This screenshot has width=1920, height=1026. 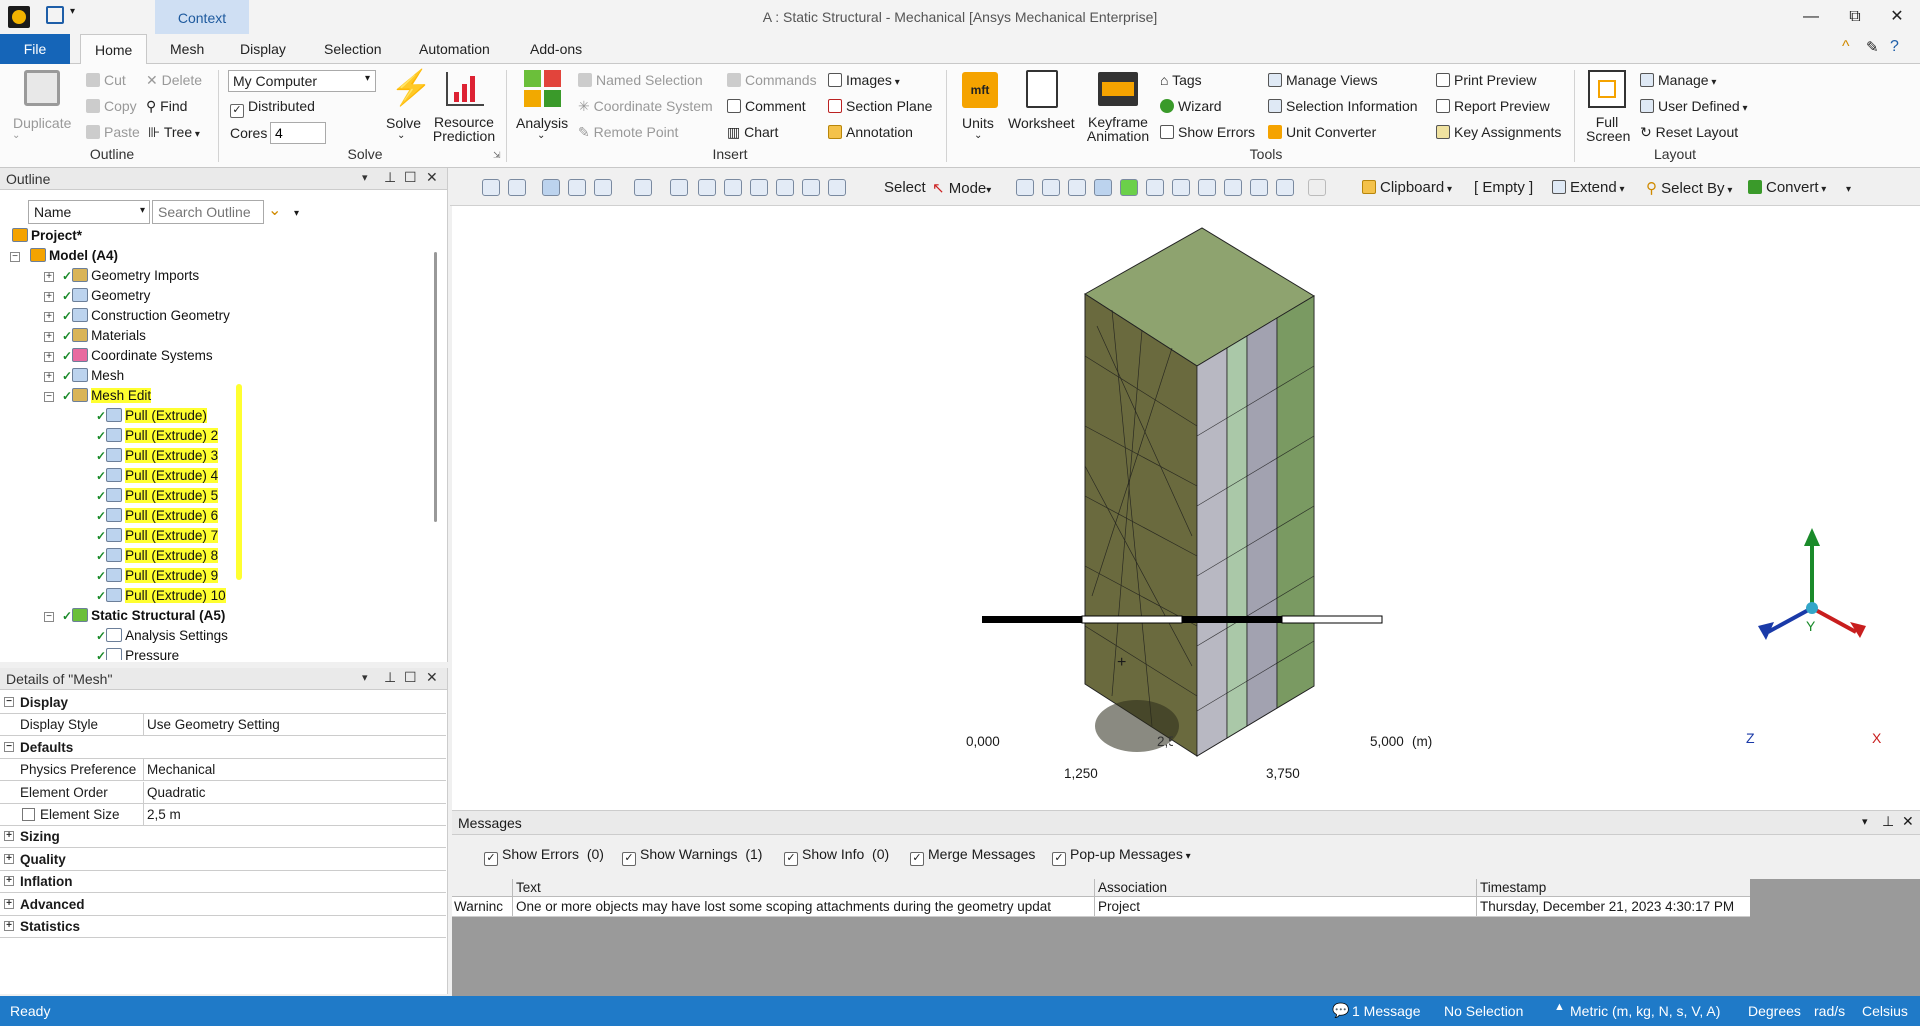 What do you see at coordinates (432, 177) in the screenshot?
I see `close-panel-icon: ✕` at bounding box center [432, 177].